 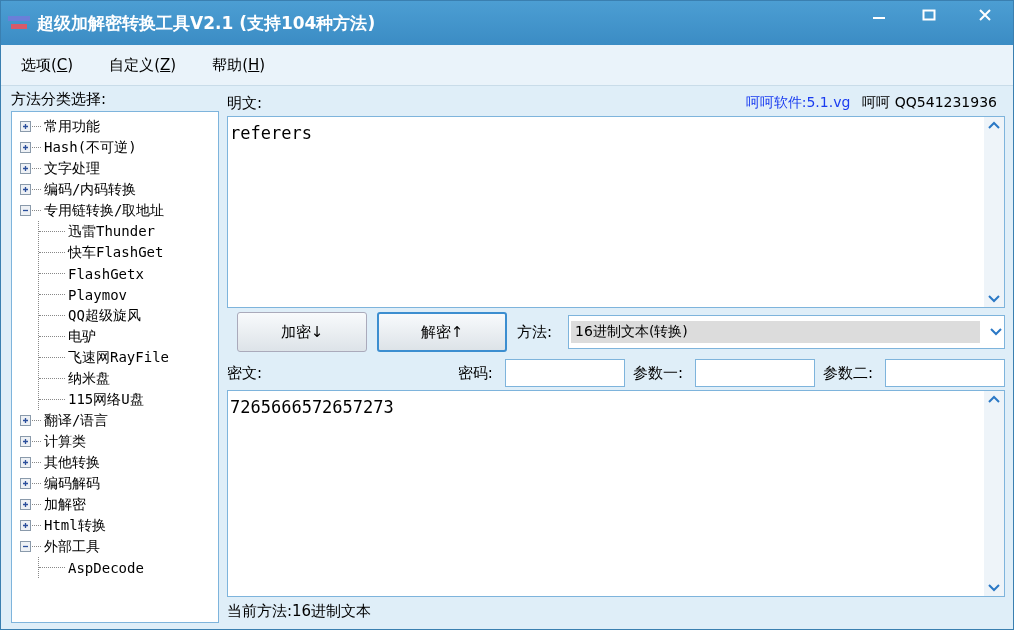 What do you see at coordinates (985, 15) in the screenshot?
I see `close-icon` at bounding box center [985, 15].